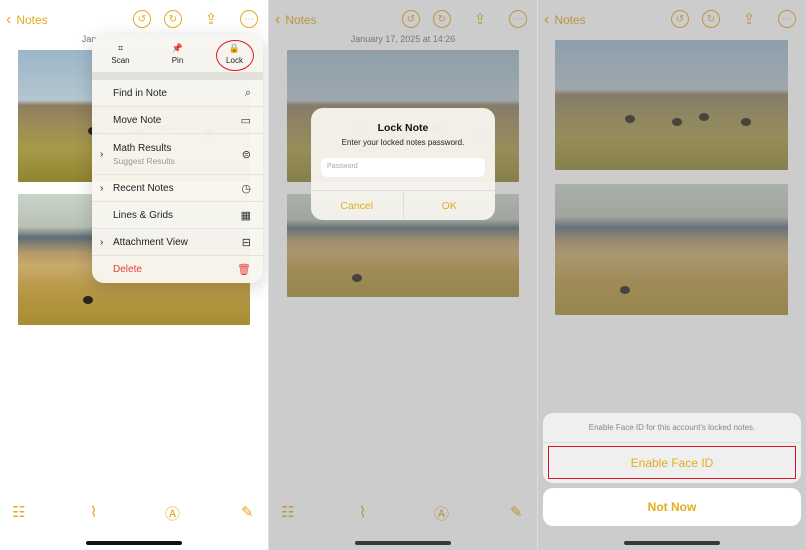 This screenshot has height=550, width=806. What do you see at coordinates (357, 205) in the screenshot?
I see `cancel-button: Cancel` at bounding box center [357, 205].